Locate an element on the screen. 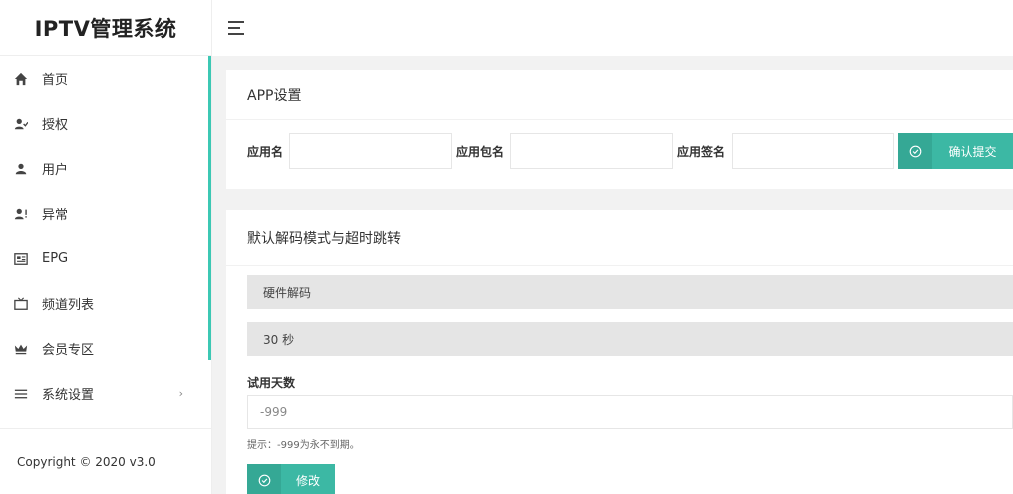 This screenshot has height=494, width=1013. sidebar-item-users: 用户 is located at coordinates (105, 168).